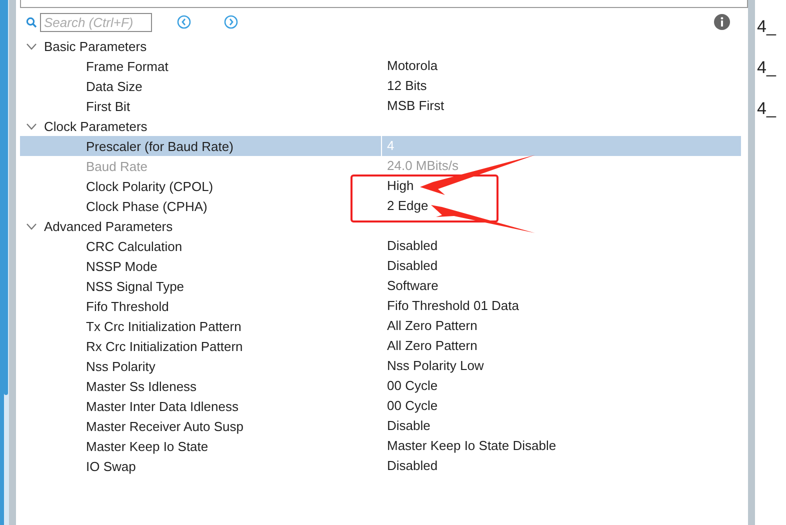 This screenshot has height=525, width=786. Describe the element at coordinates (108, 226) in the screenshot. I see `group-header: Advanced Parameters` at that location.